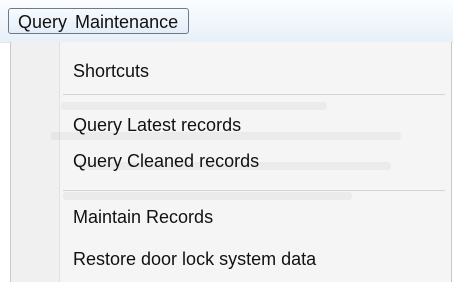 This screenshot has height=282, width=453. What do you see at coordinates (42, 22) in the screenshot?
I see `menu-query: Query` at bounding box center [42, 22].